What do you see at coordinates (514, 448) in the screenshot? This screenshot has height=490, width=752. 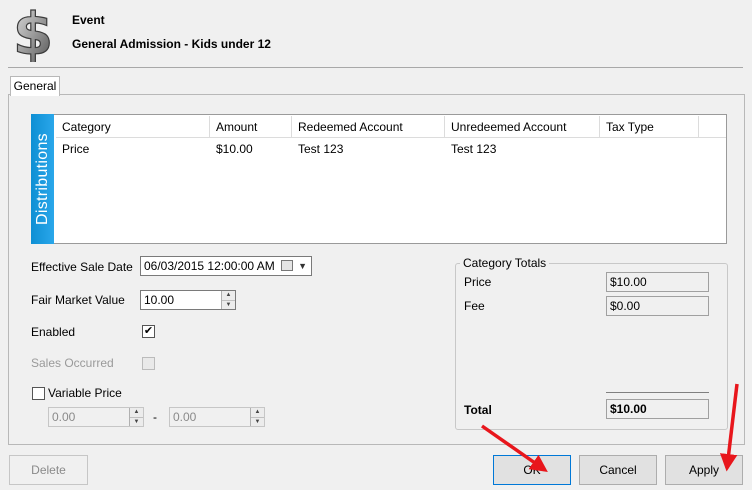 I see `annotation-arrow-ok` at bounding box center [514, 448].